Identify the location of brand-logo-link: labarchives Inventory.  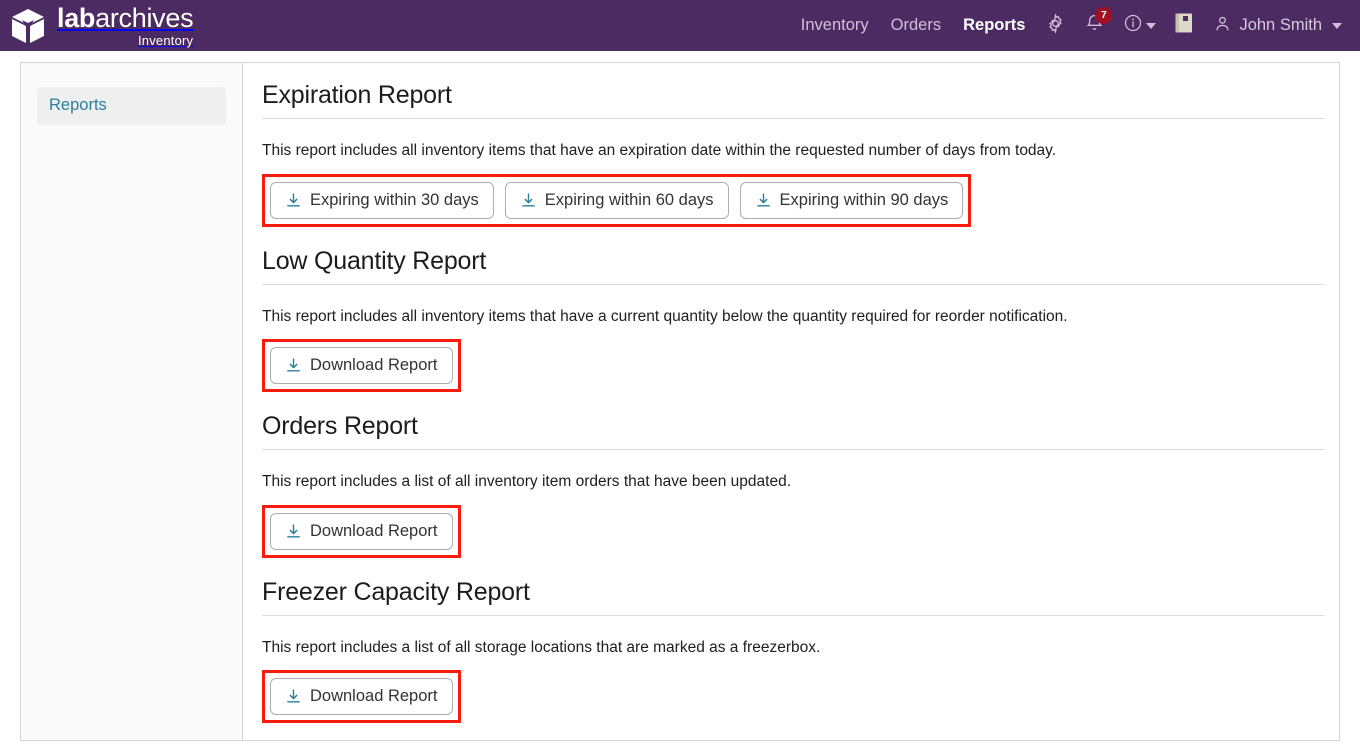
(101, 25).